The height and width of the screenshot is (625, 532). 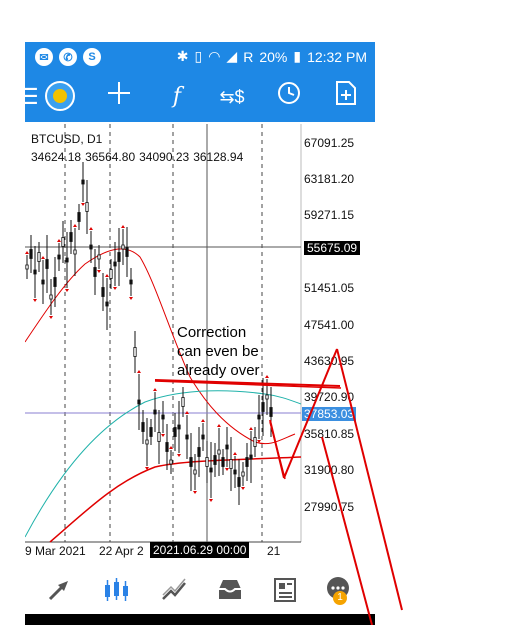 What do you see at coordinates (56, 157) in the screenshot?
I see `open-value: 34624.18` at bounding box center [56, 157].